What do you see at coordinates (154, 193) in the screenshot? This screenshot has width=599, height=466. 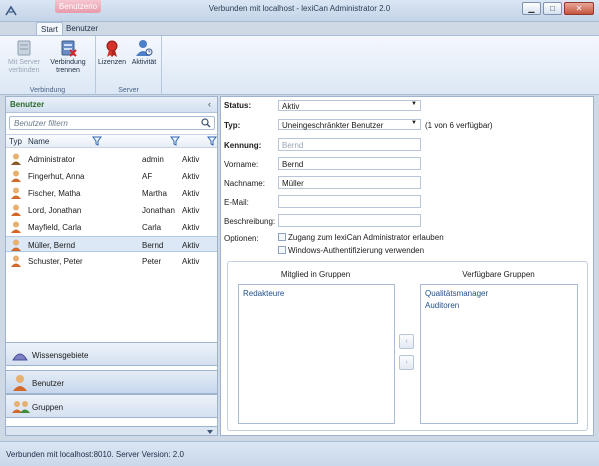 I see `user-short-name: Martha` at bounding box center [154, 193].